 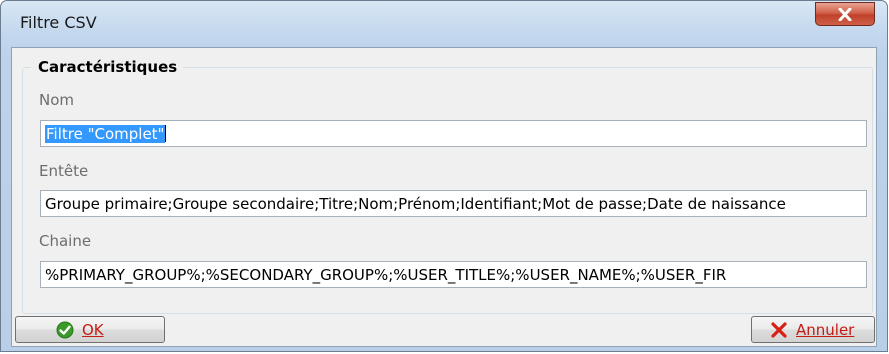 I want to click on close-button, so click(x=845, y=14).